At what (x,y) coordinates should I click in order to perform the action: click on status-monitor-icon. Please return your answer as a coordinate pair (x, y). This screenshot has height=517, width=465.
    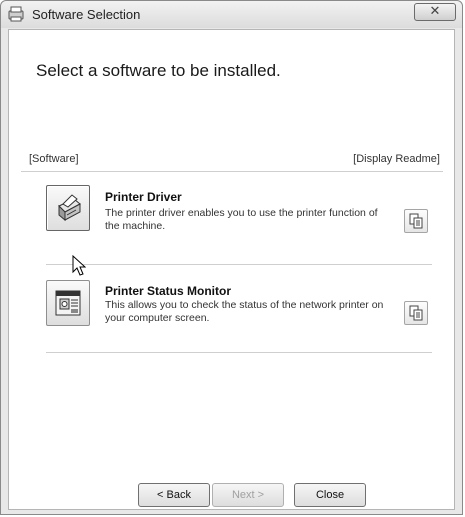
    Looking at the image, I should click on (68, 303).